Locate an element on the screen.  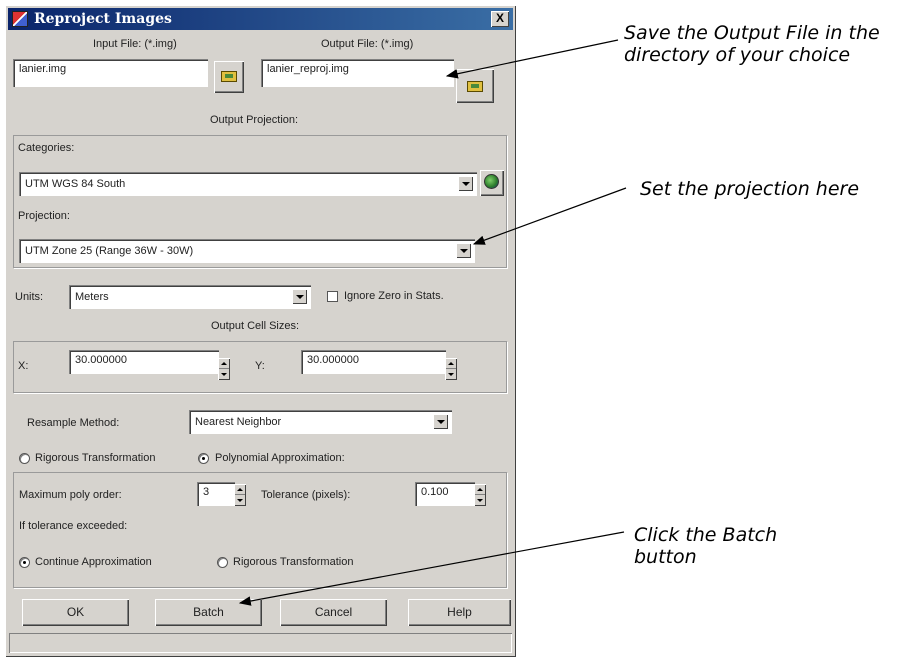
set-projection-callout: Set the projection here is located at coordinates (750, 189).